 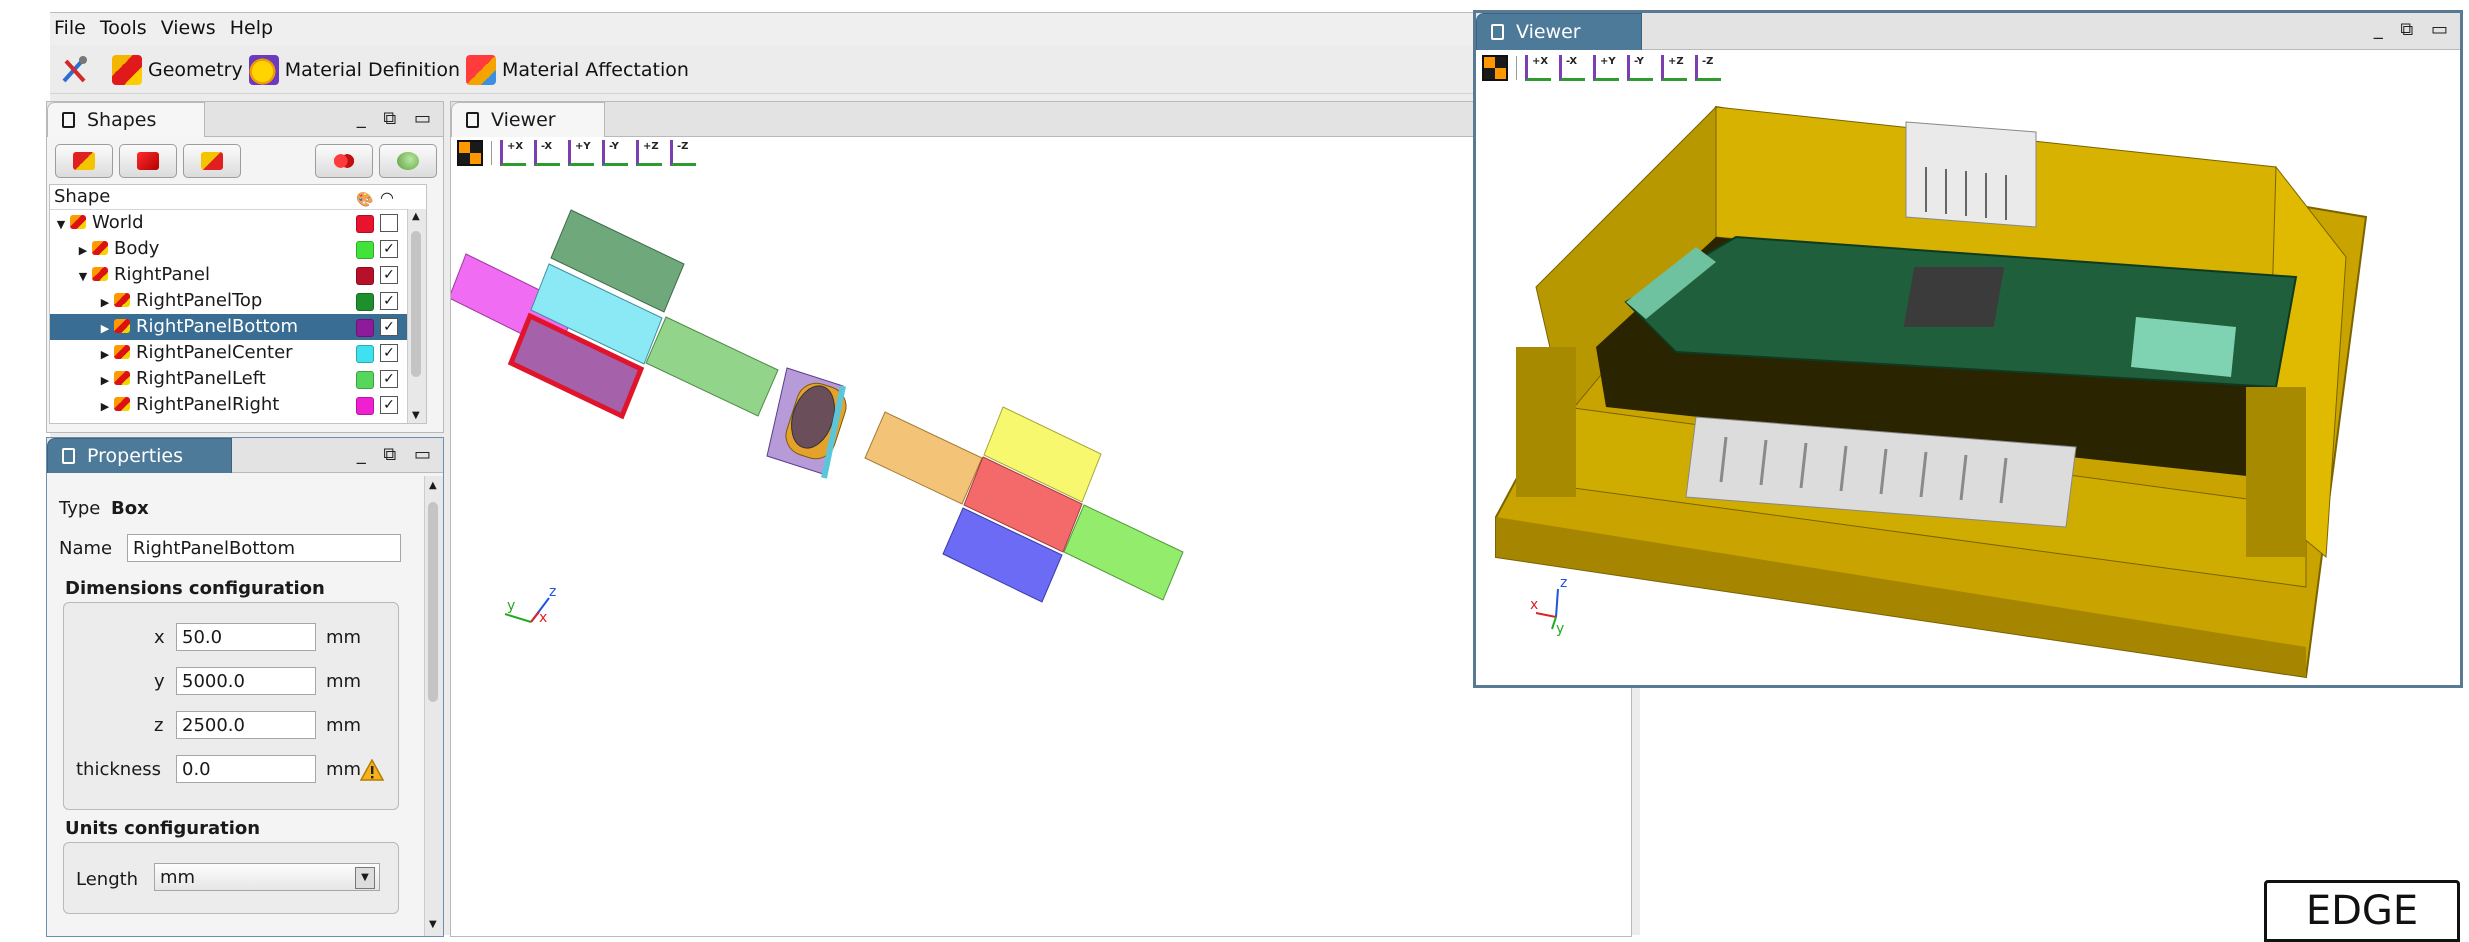 I want to click on menu-file: File, so click(x=70, y=28).